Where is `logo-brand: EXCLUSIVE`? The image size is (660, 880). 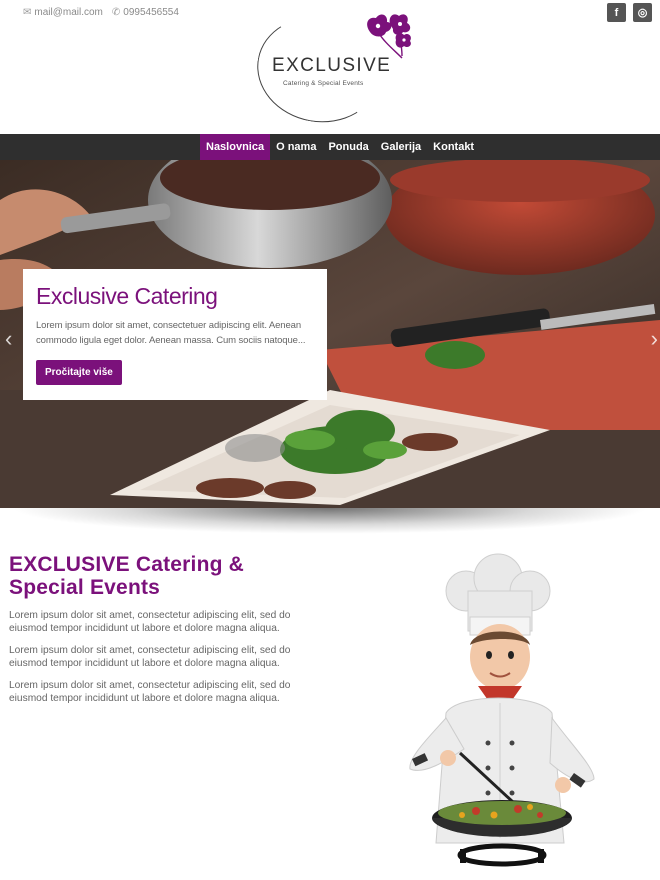 logo-brand: EXCLUSIVE is located at coordinates (332, 65).